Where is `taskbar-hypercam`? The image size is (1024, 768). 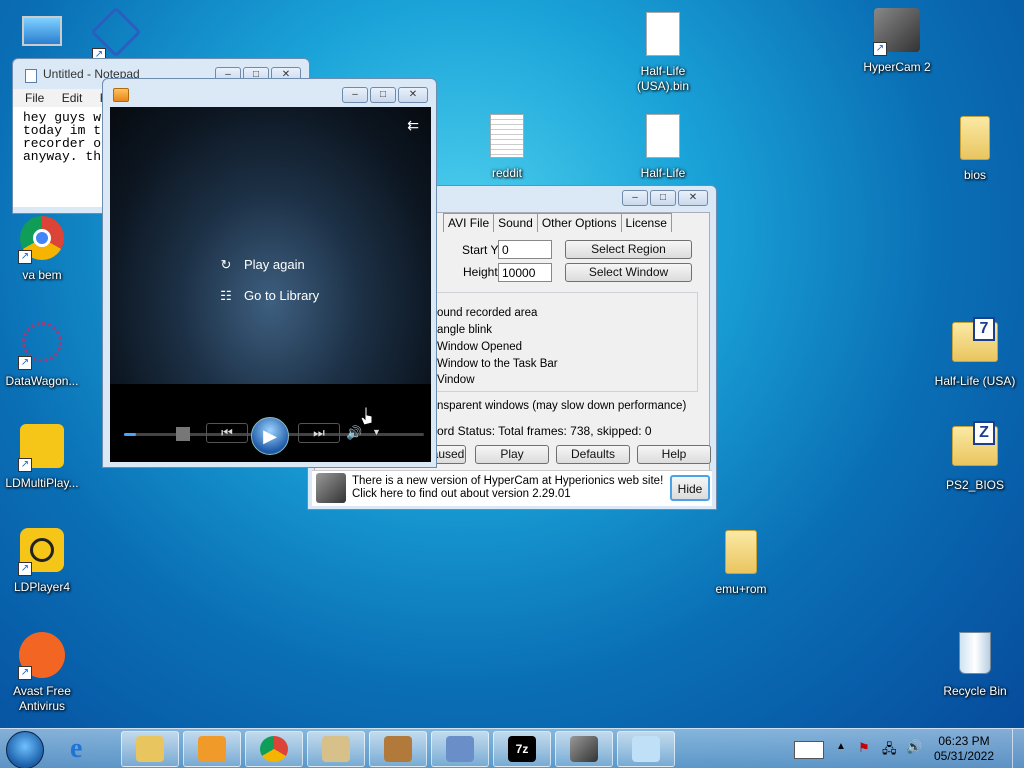
taskbar-hypercam is located at coordinates (584, 749).